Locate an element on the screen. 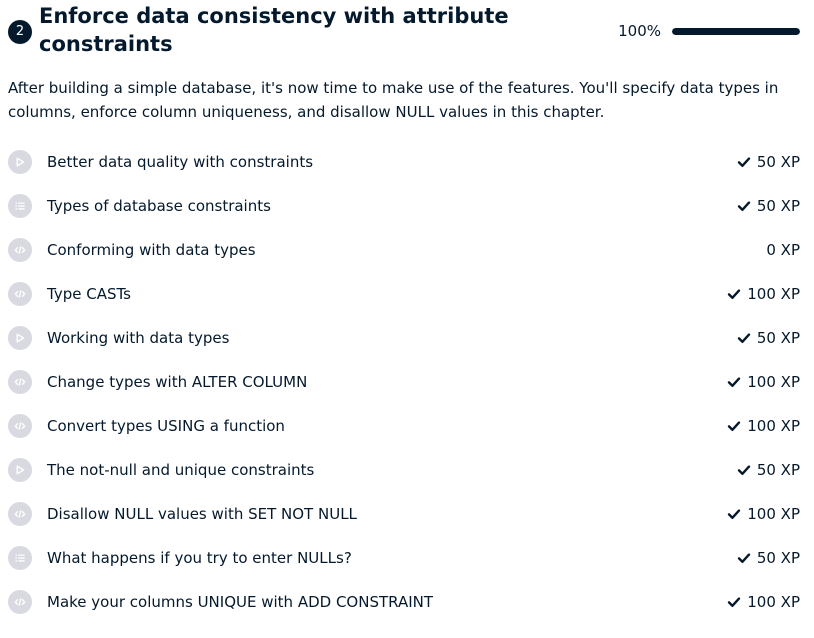 The width and height of the screenshot is (814, 638). lesson-item: Working with data types 50 XP is located at coordinates (407, 338).